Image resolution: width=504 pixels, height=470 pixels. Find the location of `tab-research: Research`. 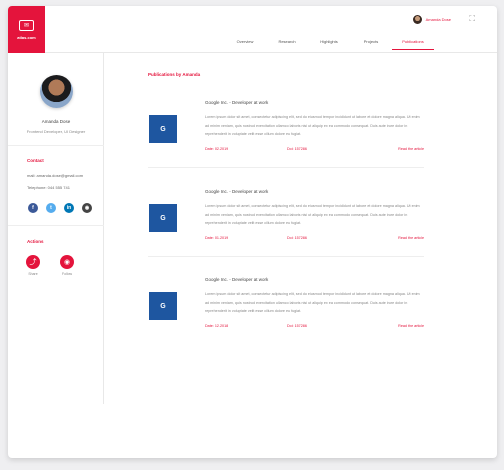

tab-research: Research is located at coordinates (287, 44).